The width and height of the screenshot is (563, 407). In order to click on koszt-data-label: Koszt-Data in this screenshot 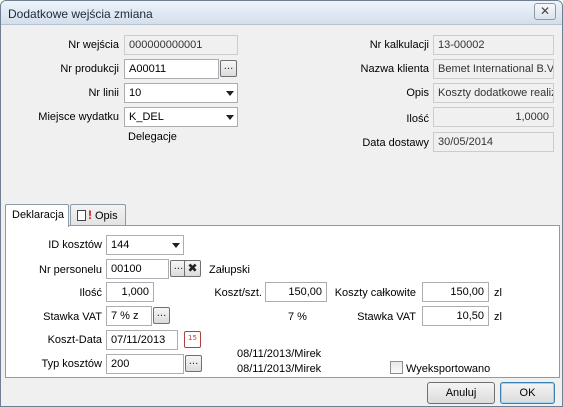, I will do `click(74, 340)`.